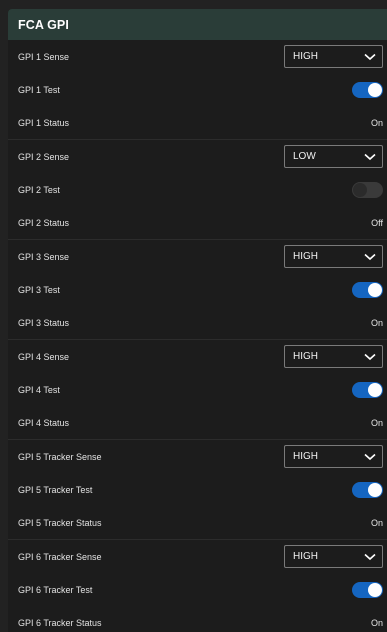 Image resolution: width=387 pixels, height=632 pixels. Describe the element at coordinates (197, 556) in the screenshot. I see `sense-row: GPI 6 Tracker Sense HIGH` at that location.